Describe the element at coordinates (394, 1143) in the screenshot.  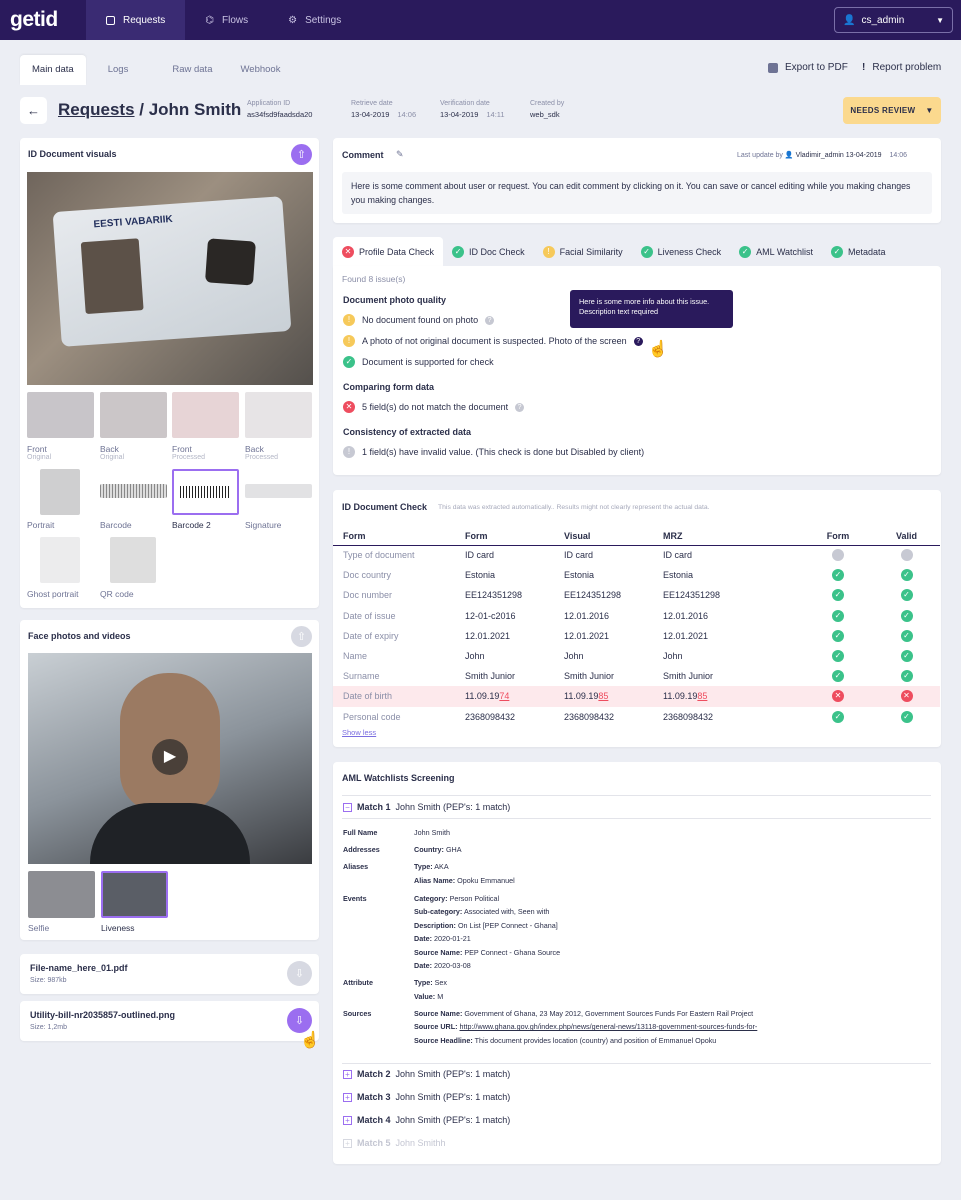
I see `match-5-toggle: + Match 5 John Smithh` at that location.